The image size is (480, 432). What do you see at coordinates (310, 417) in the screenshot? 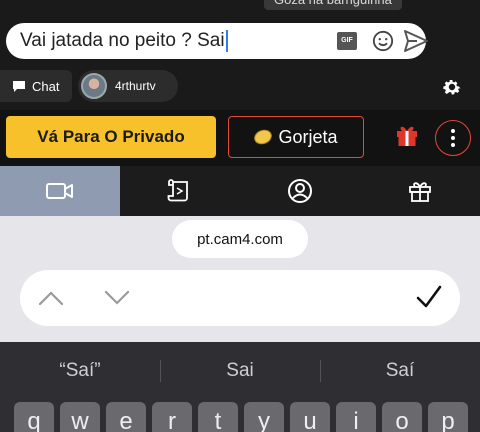
I see `key: u` at bounding box center [310, 417].